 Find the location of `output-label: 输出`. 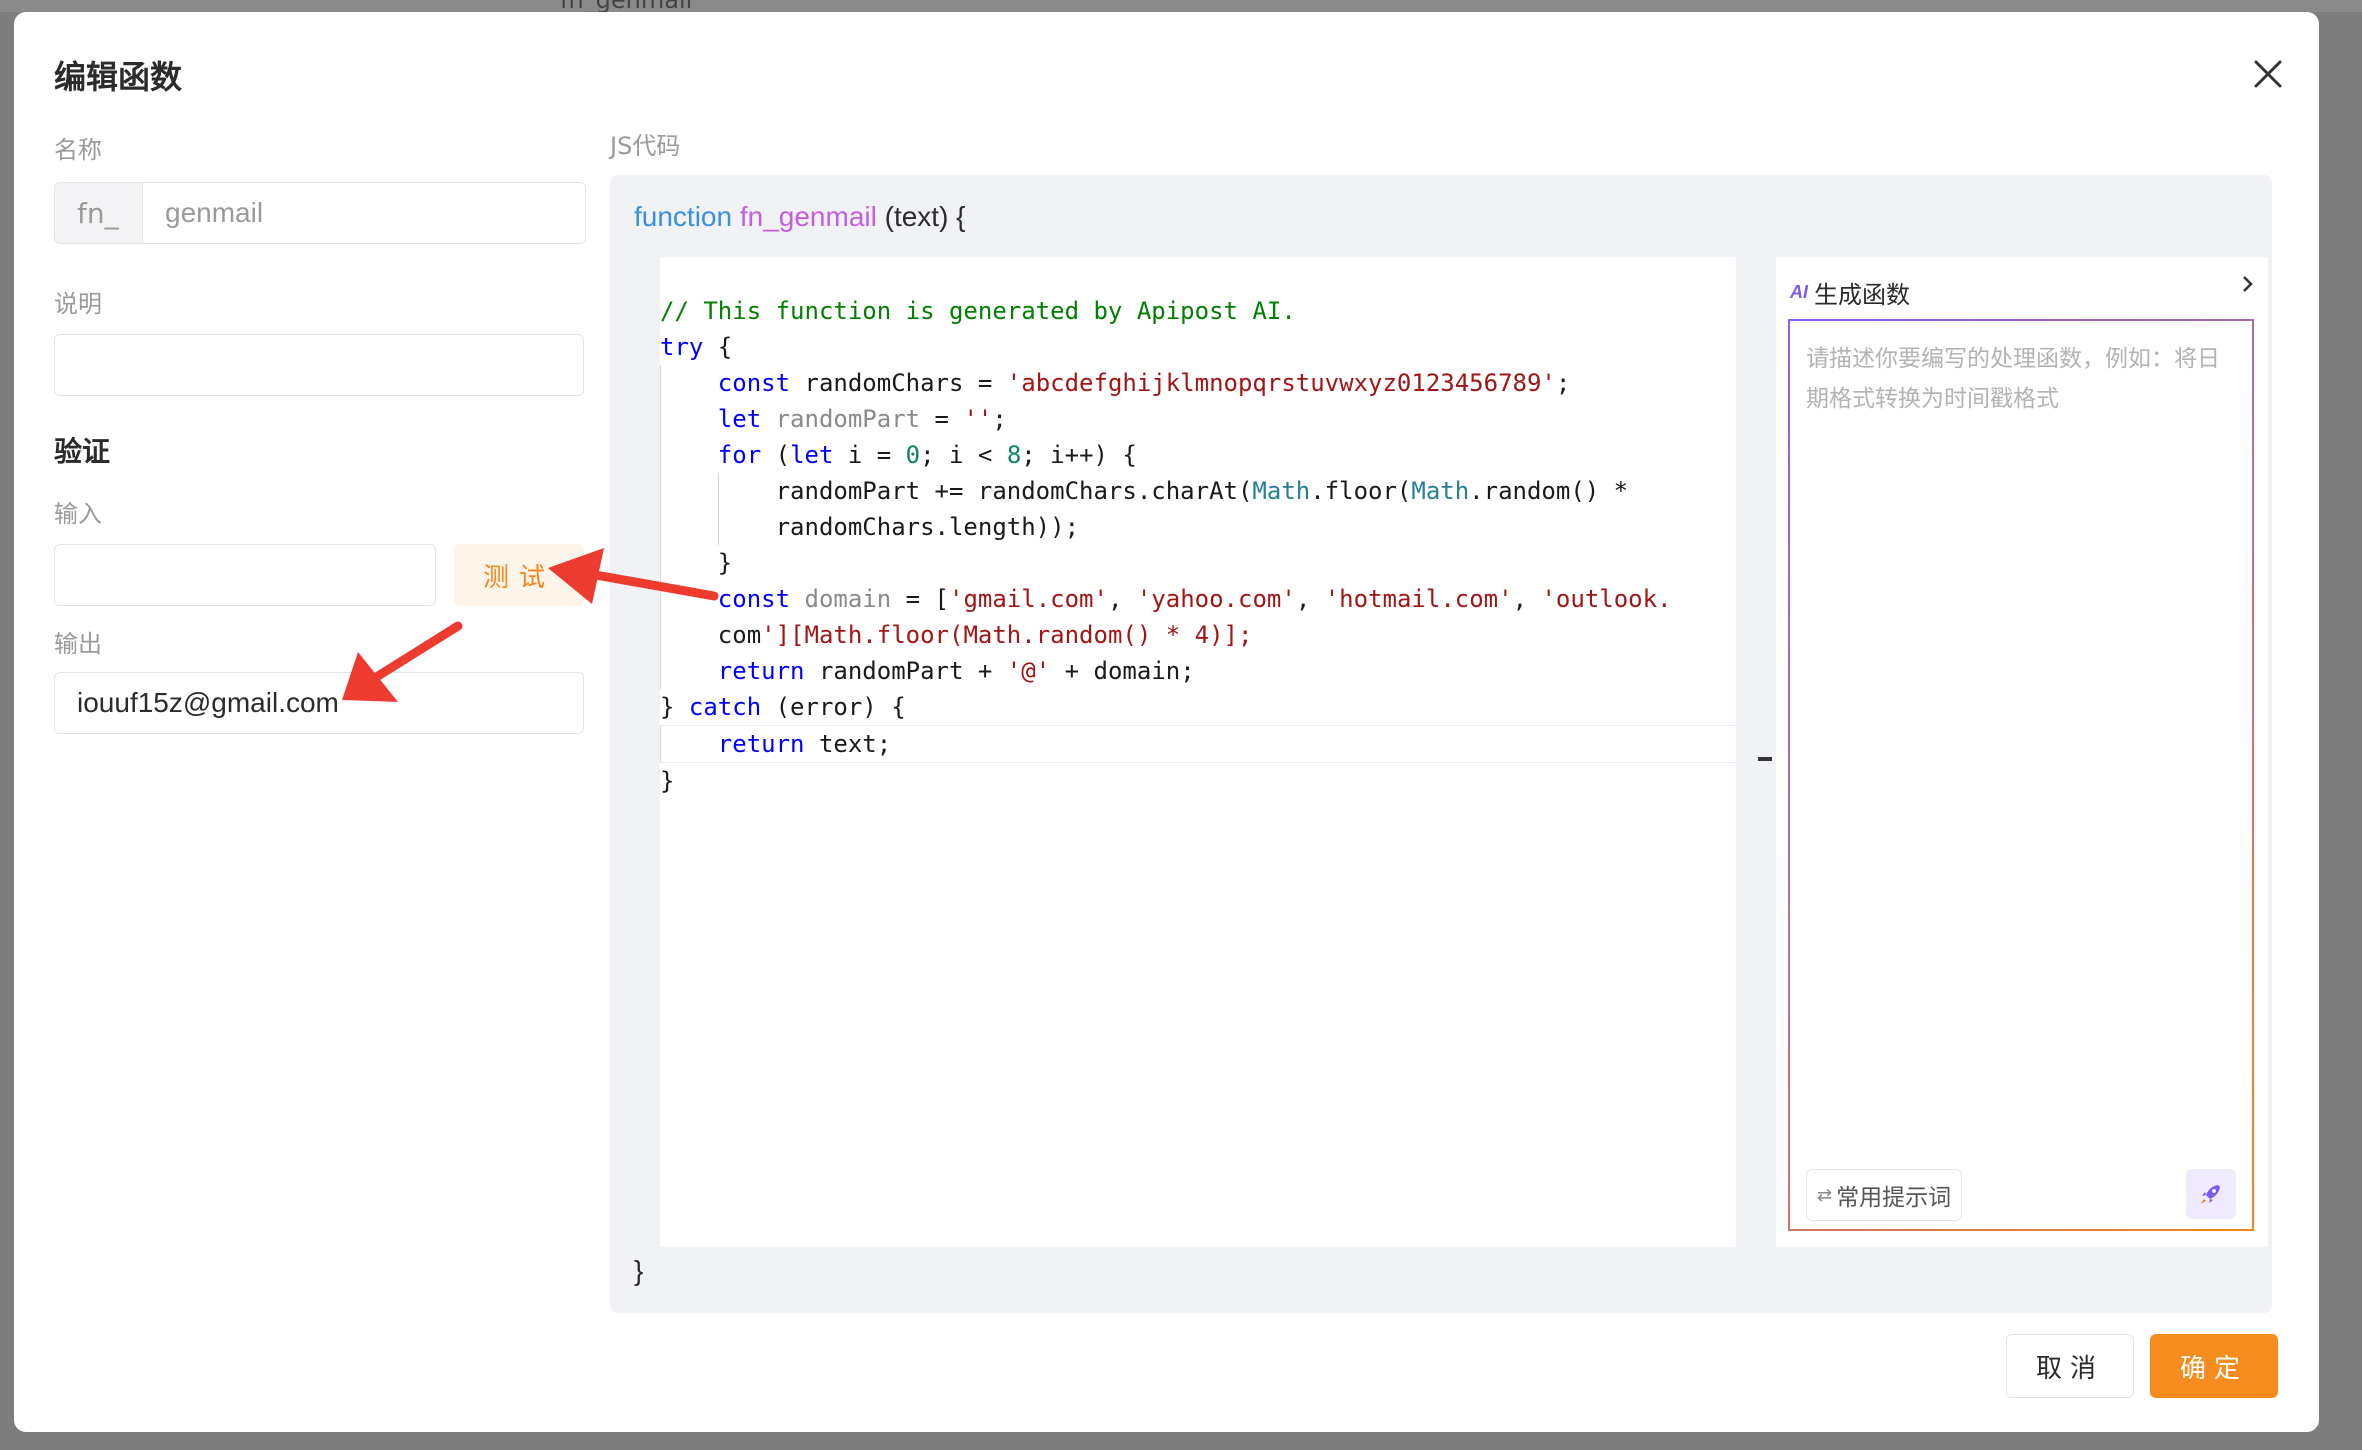

output-label: 输出 is located at coordinates (78, 644).